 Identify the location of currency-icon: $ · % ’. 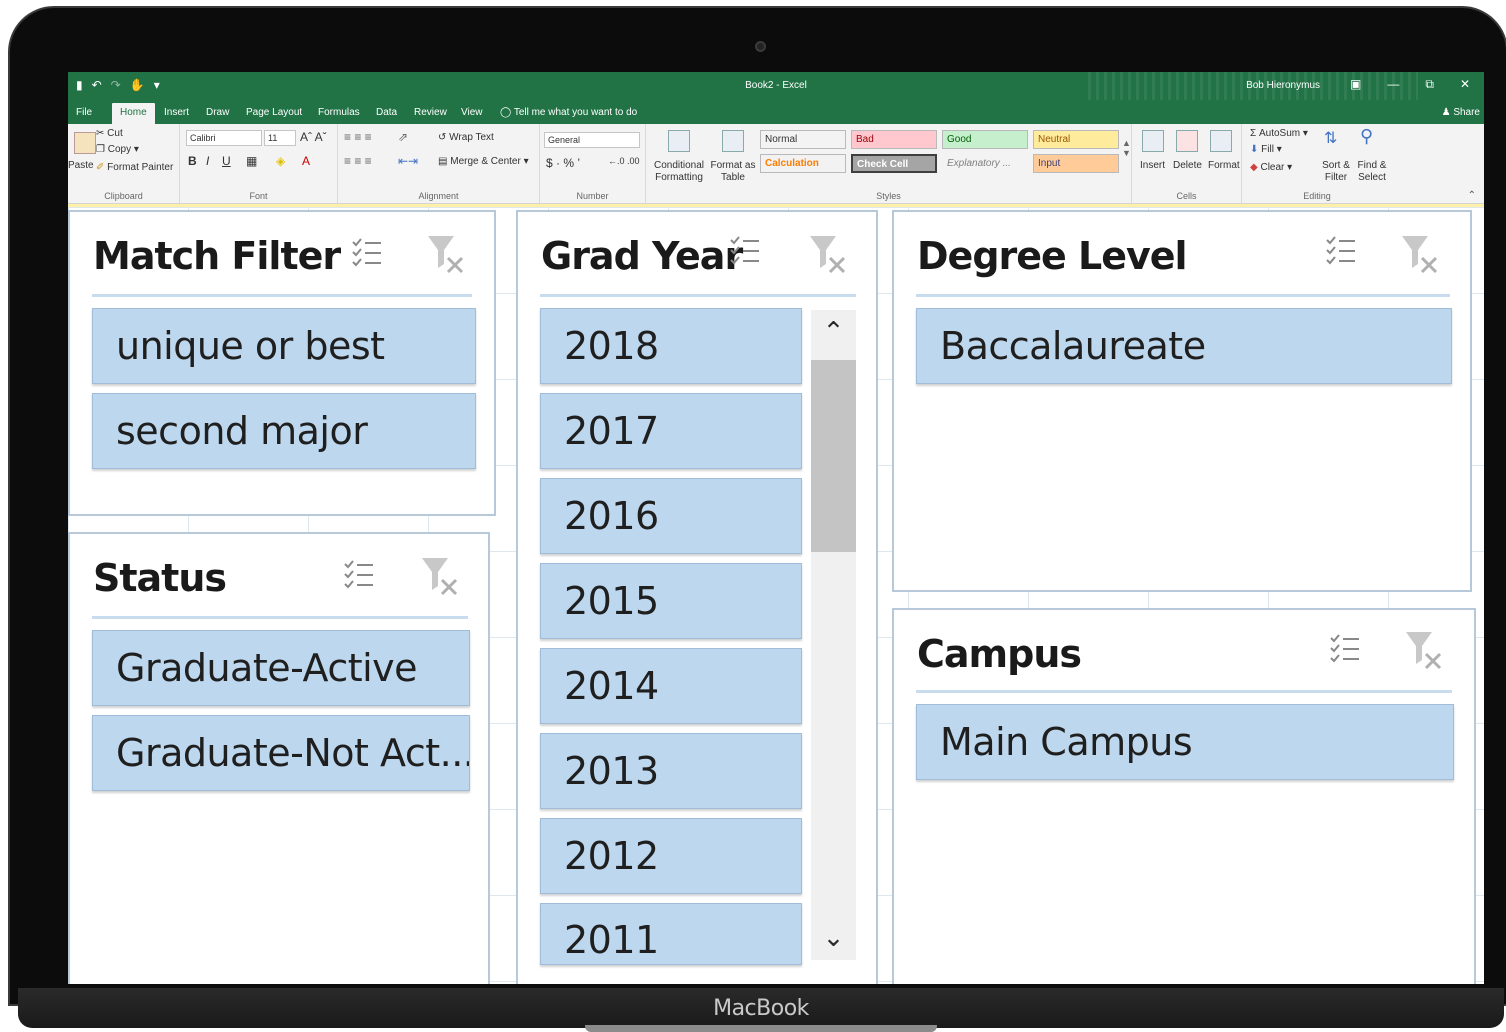
(563, 163).